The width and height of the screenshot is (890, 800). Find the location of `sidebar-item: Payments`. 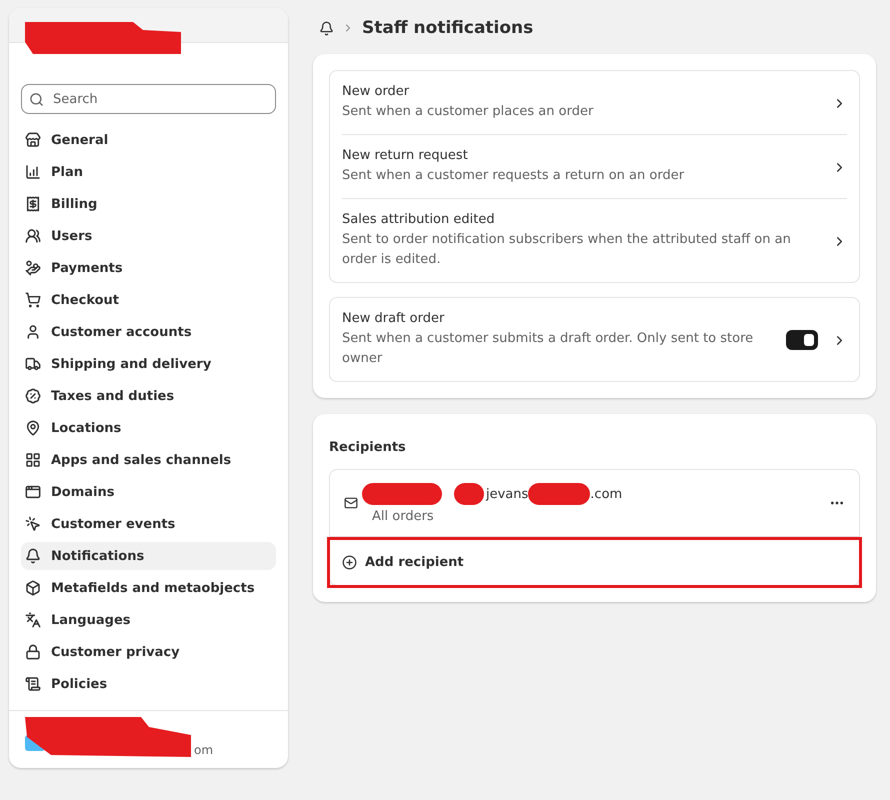

sidebar-item: Payments is located at coordinates (148, 268).